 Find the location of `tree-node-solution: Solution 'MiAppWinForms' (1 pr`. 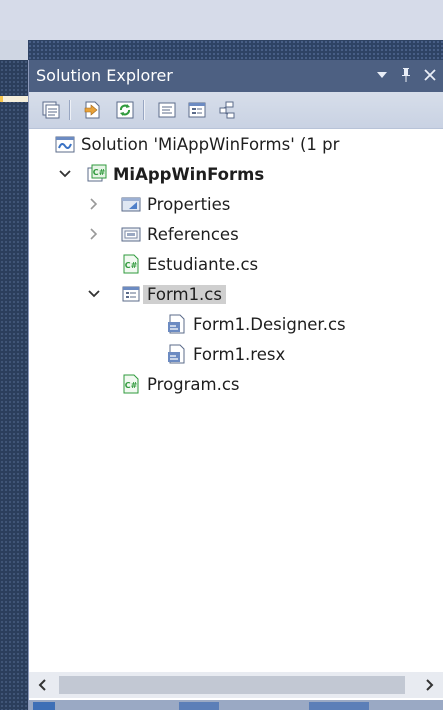

tree-node-solution: Solution 'MiAppWinForms' (1 pr is located at coordinates (197, 144).